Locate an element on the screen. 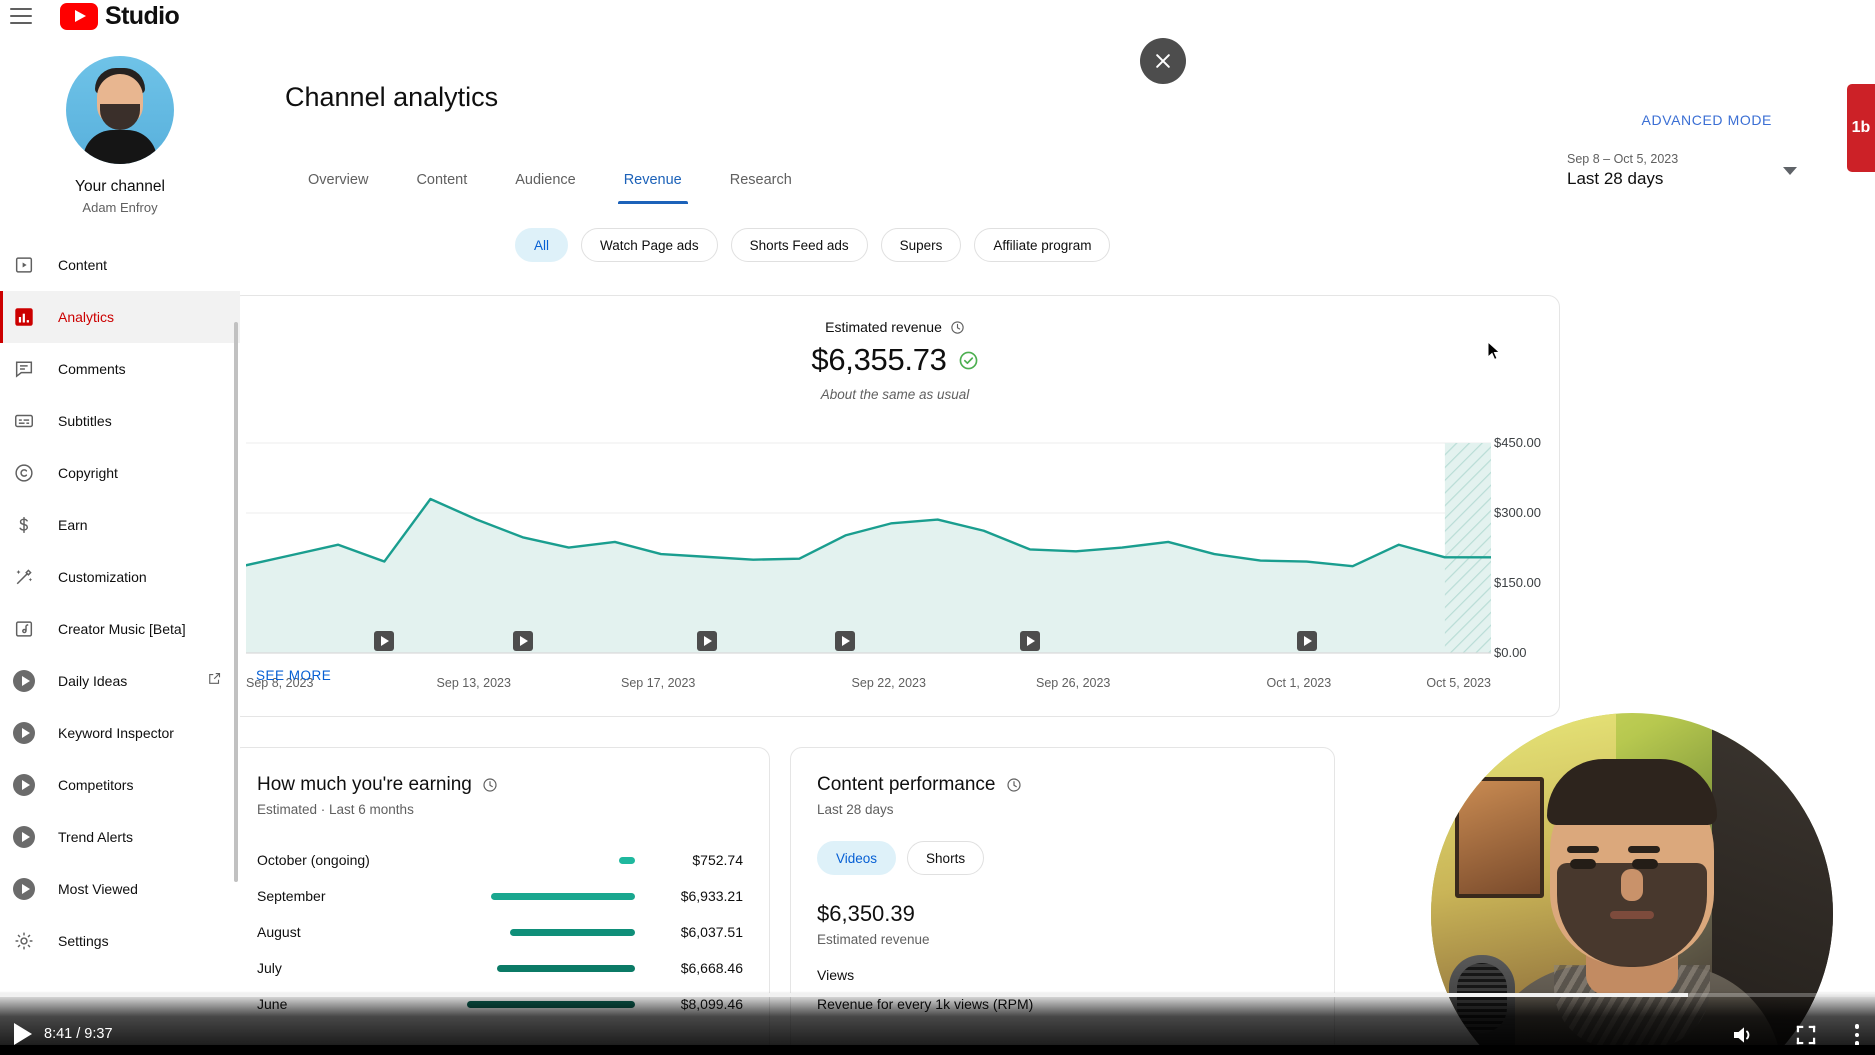  y-axis-tick: $450.00 is located at coordinates (1517, 442).